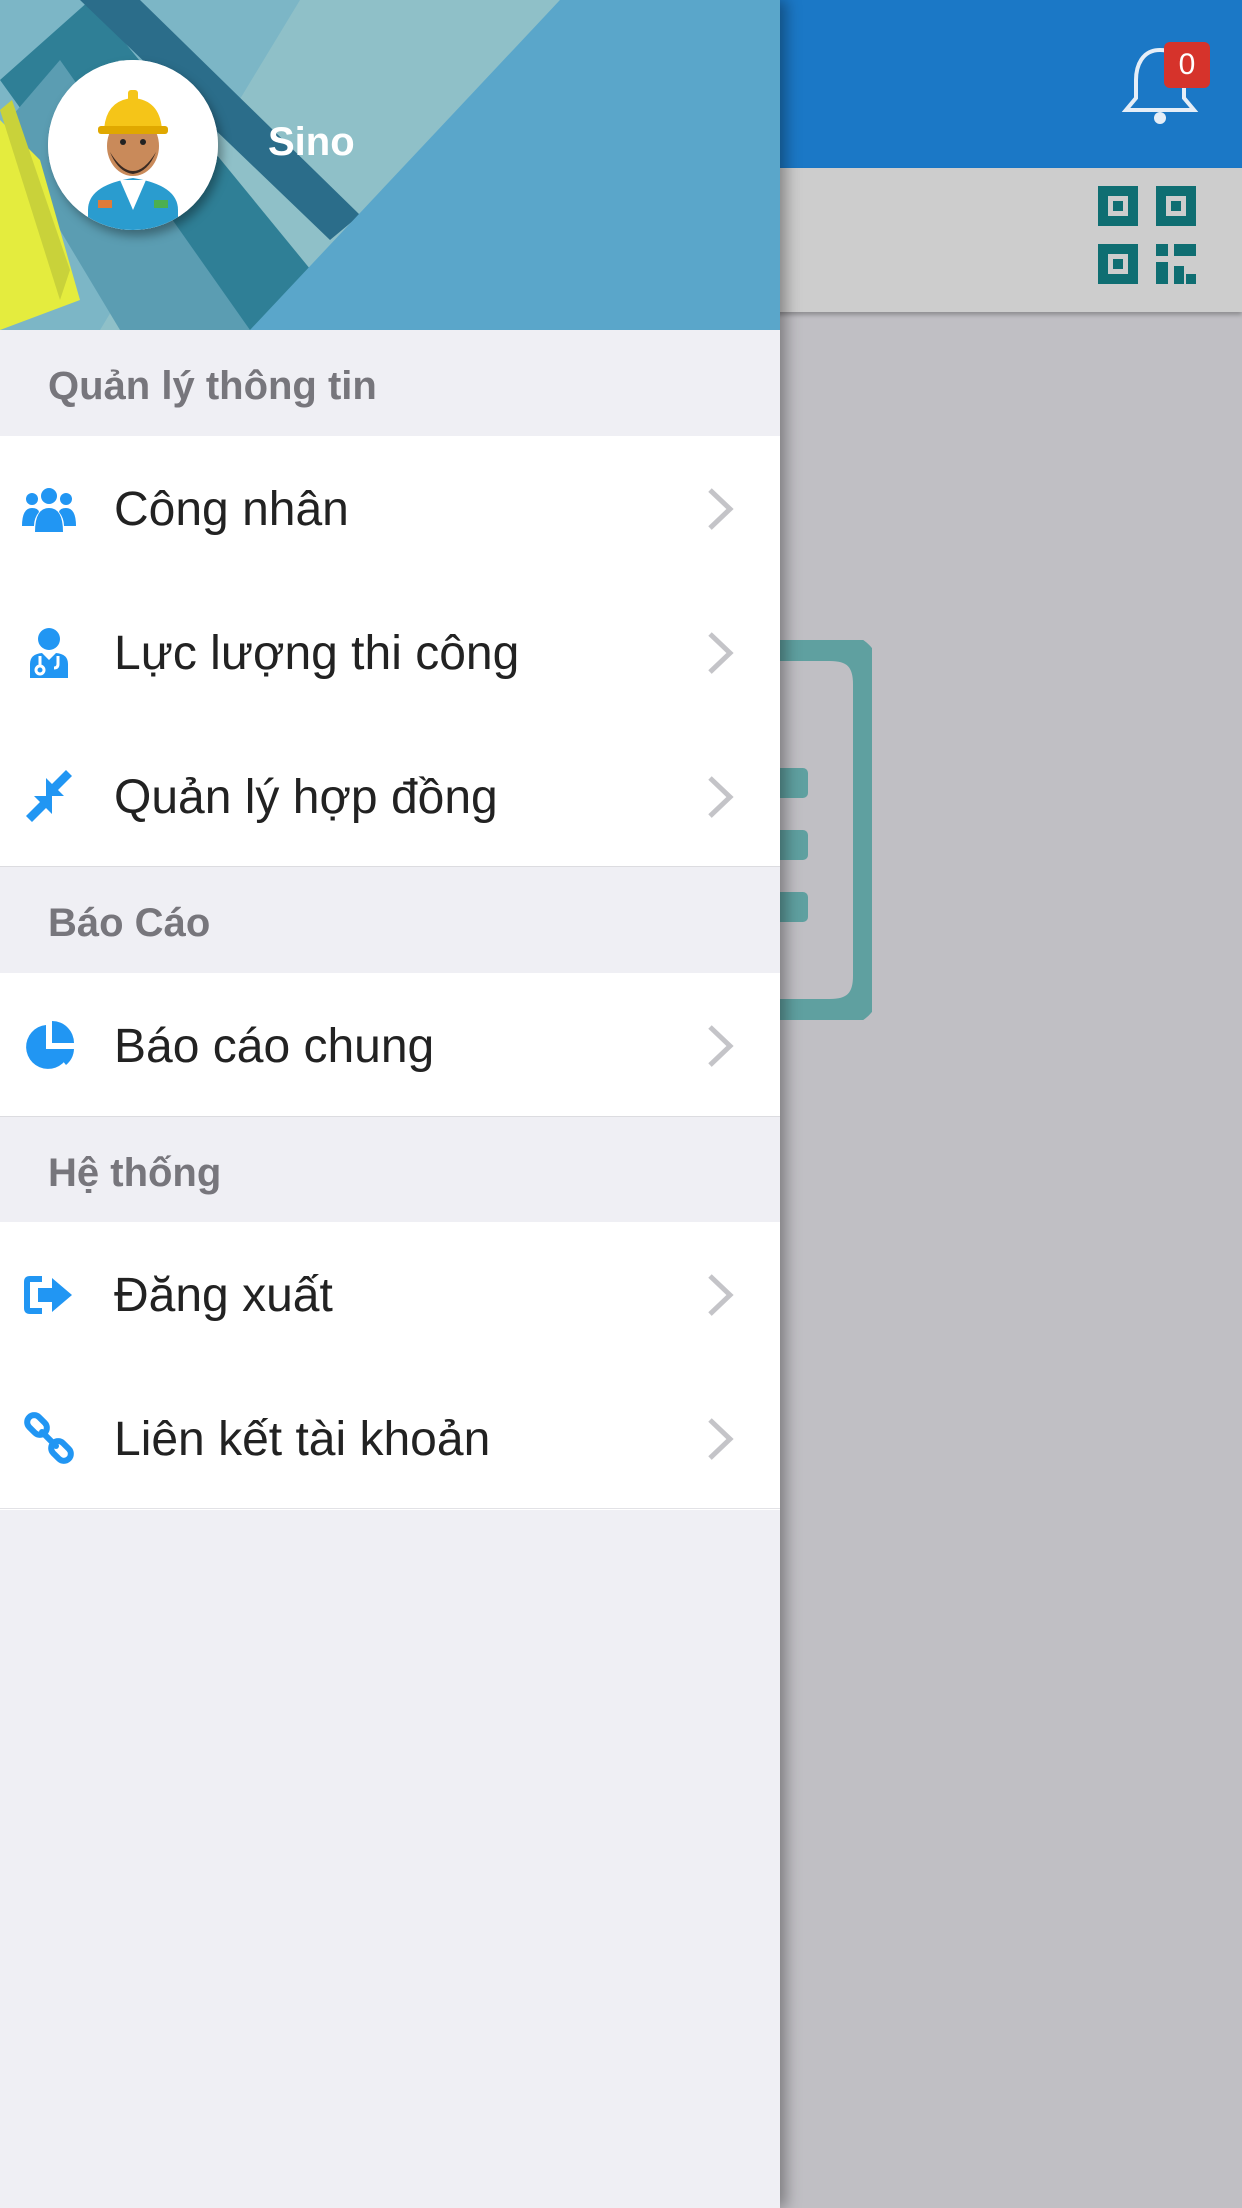  I want to click on section-title: Quản lý thông tin, so click(212, 386).